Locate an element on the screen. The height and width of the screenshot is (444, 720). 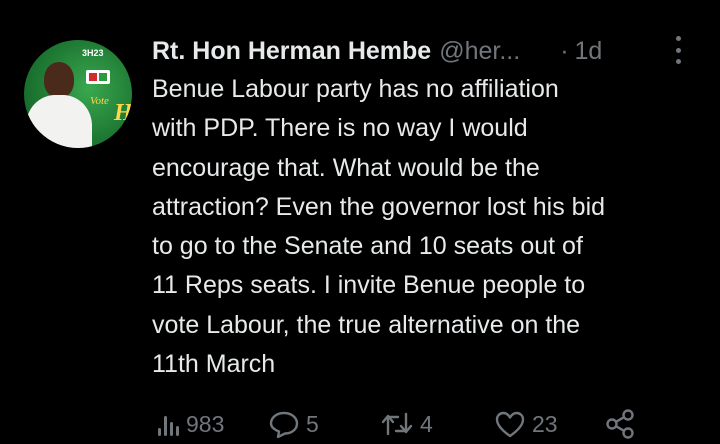
retweet-icon is located at coordinates (397, 424).